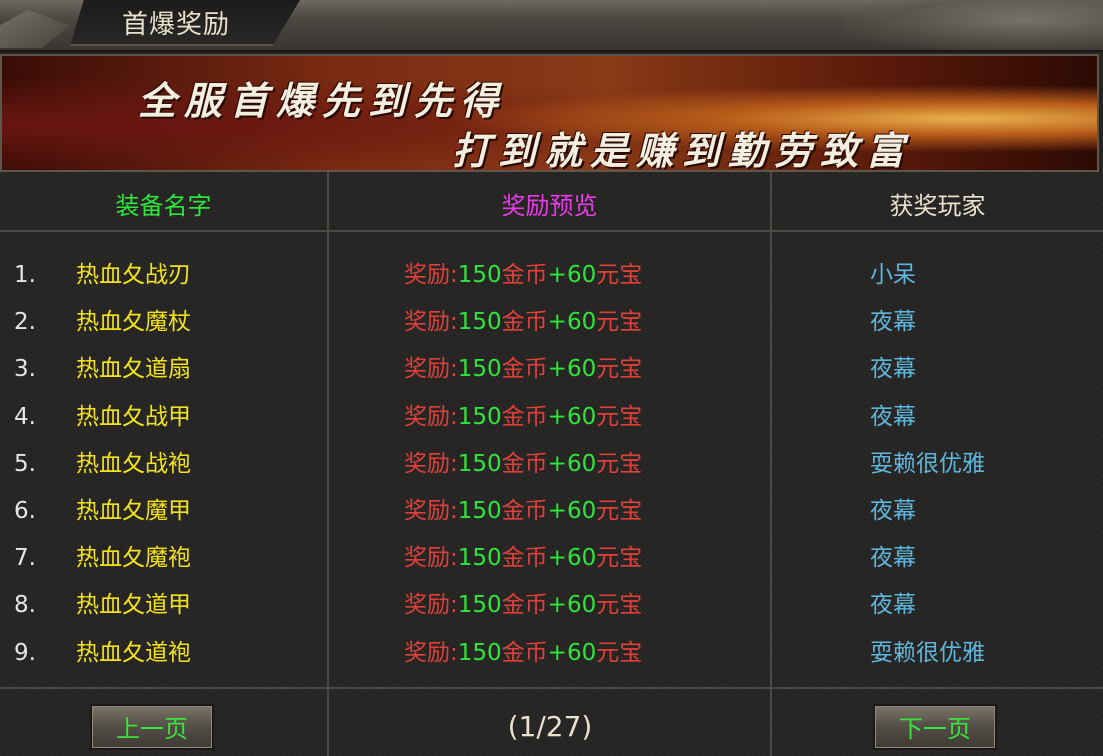 The width and height of the screenshot is (1103, 756). What do you see at coordinates (551, 26) in the screenshot?
I see `window-title-bar: 首爆奖励` at bounding box center [551, 26].